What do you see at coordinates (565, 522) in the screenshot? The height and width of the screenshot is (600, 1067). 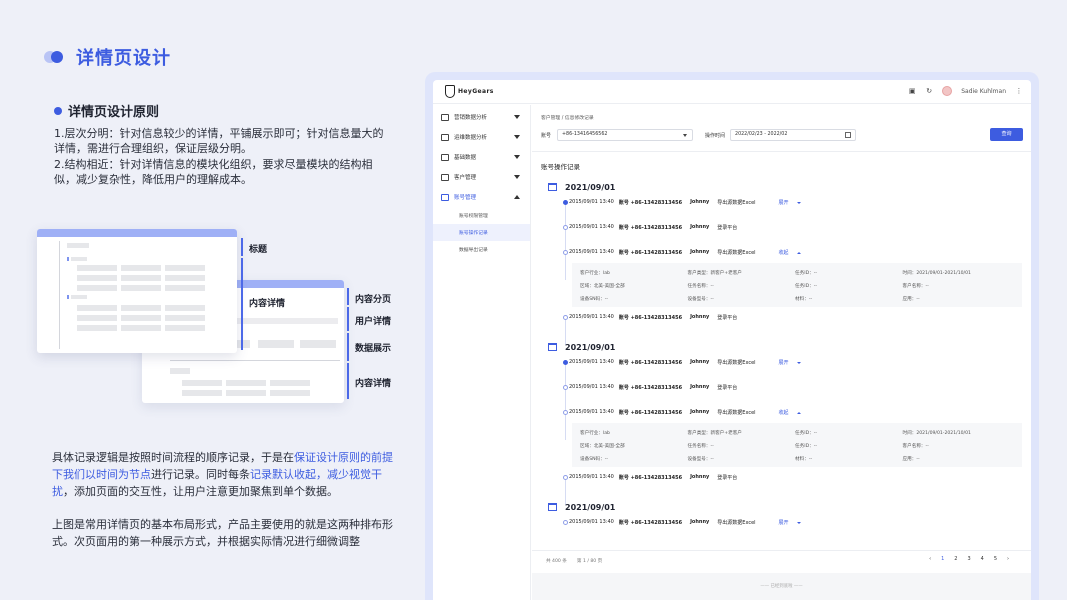 I see `timeline-dot-icon` at bounding box center [565, 522].